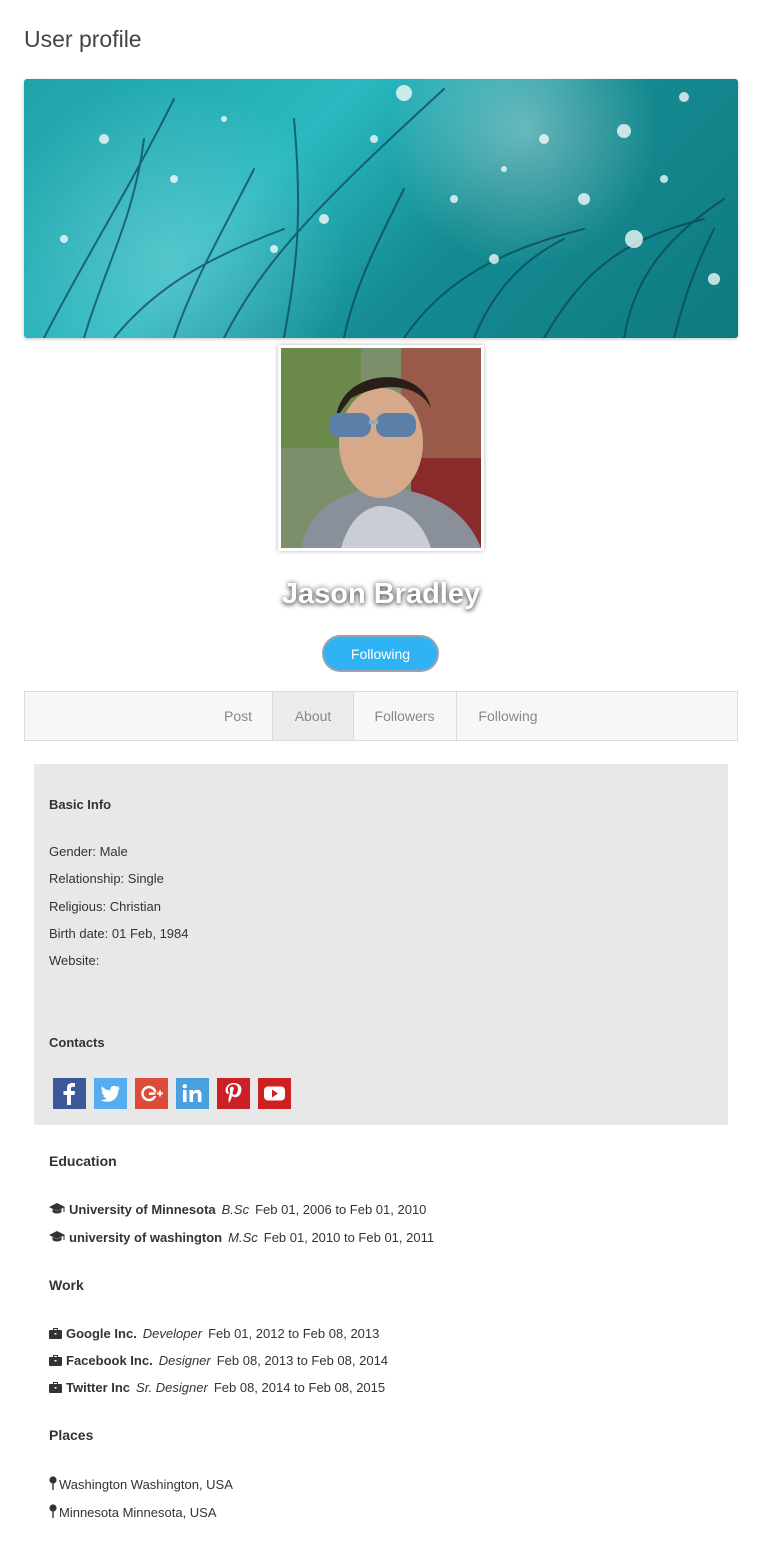 The height and width of the screenshot is (1560, 762). I want to click on company-name: Facebook Inc., so click(109, 1360).